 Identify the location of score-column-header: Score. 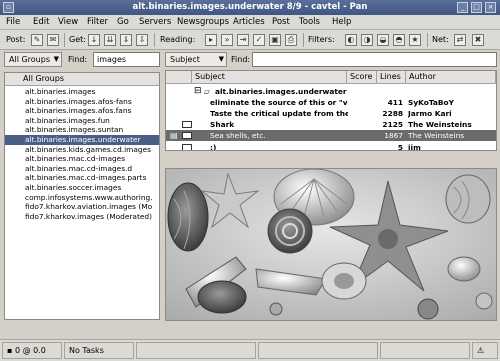
(362, 77).